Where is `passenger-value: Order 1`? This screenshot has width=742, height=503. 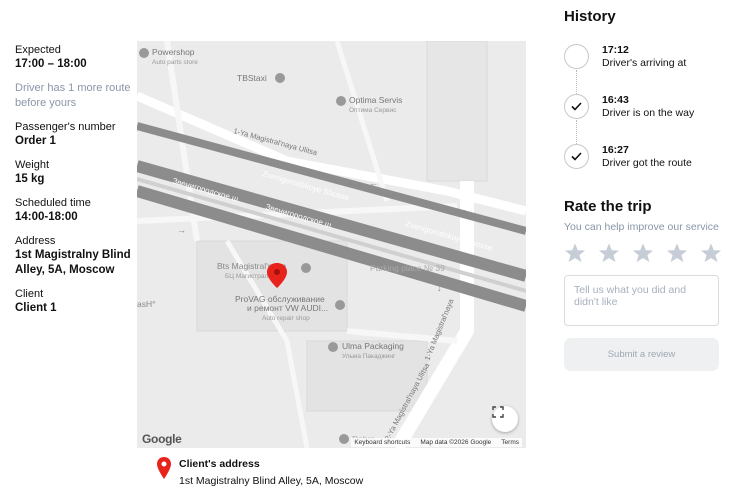 passenger-value: Order 1 is located at coordinates (35, 141).